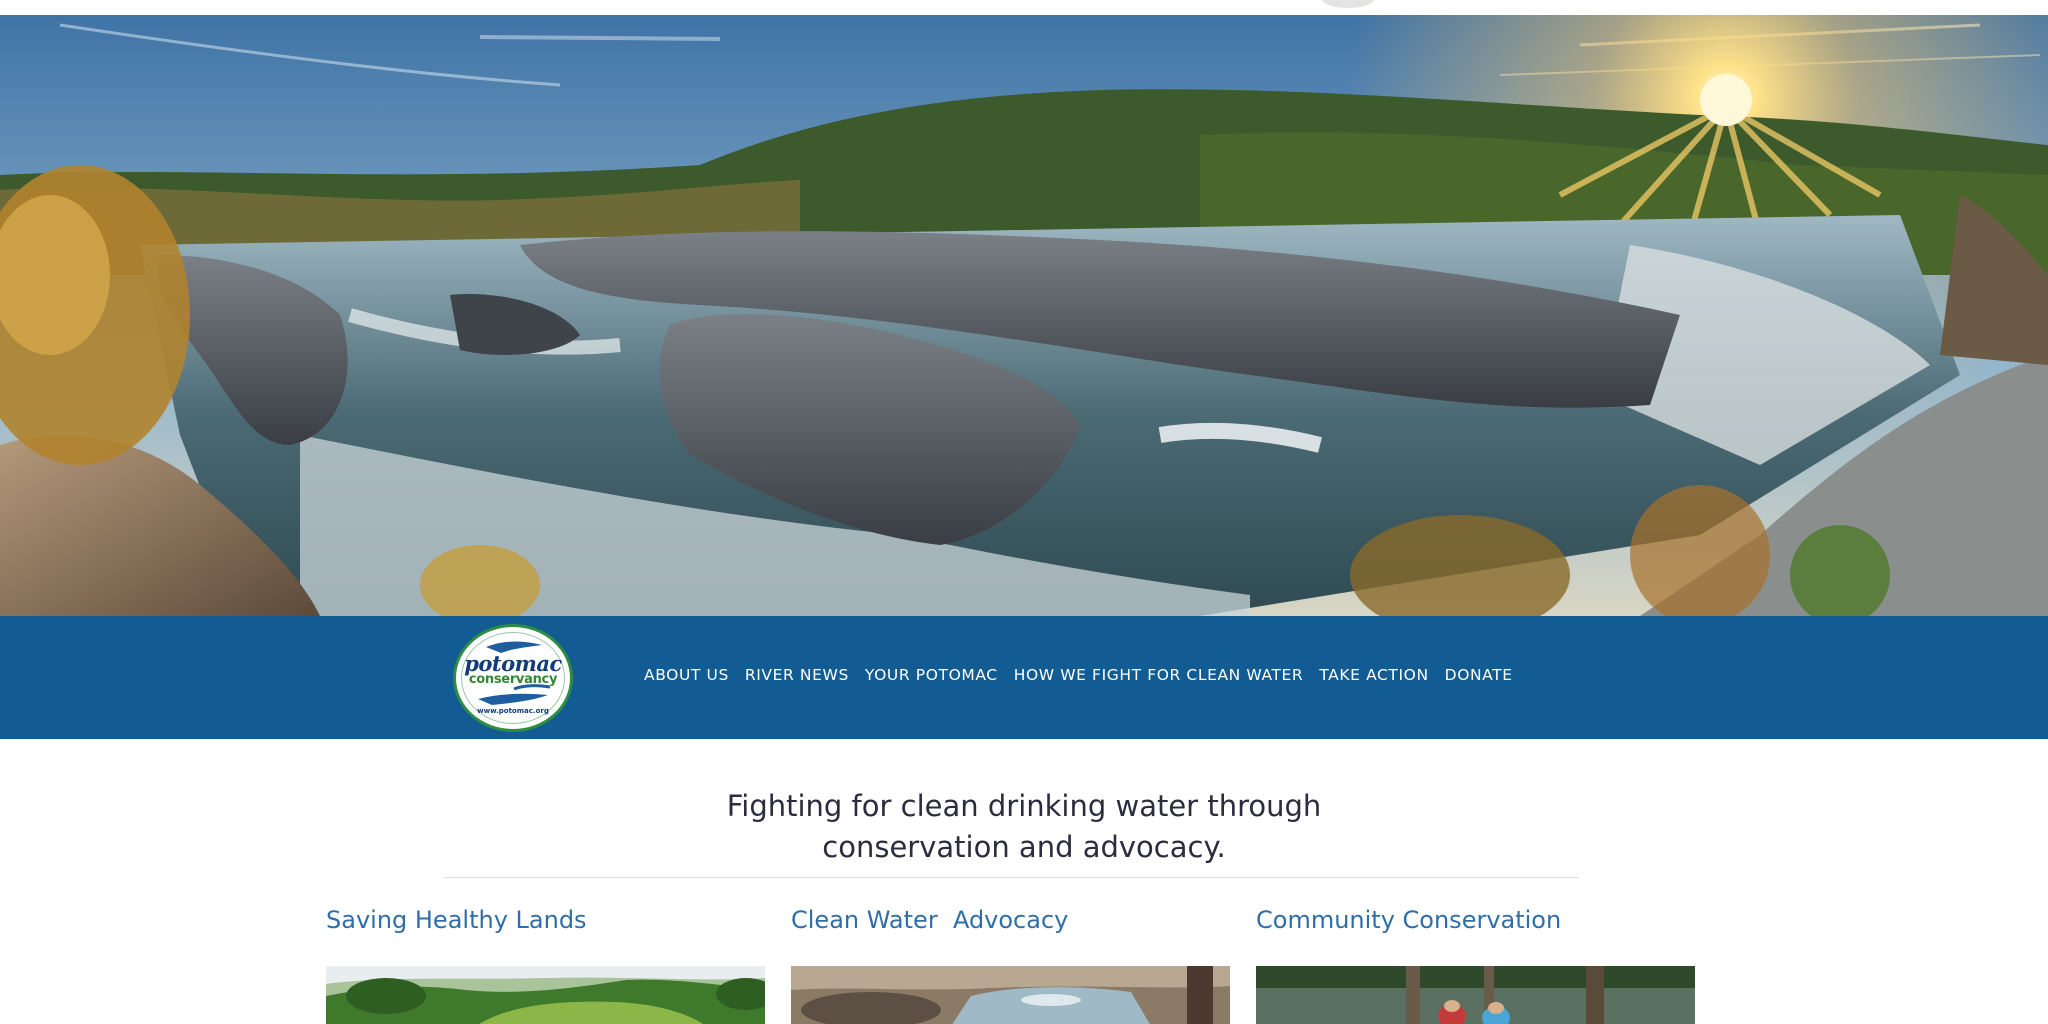  What do you see at coordinates (456, 920) in the screenshot?
I see `column-title-saving-healthy-lands: Saving Healthy Lands` at bounding box center [456, 920].